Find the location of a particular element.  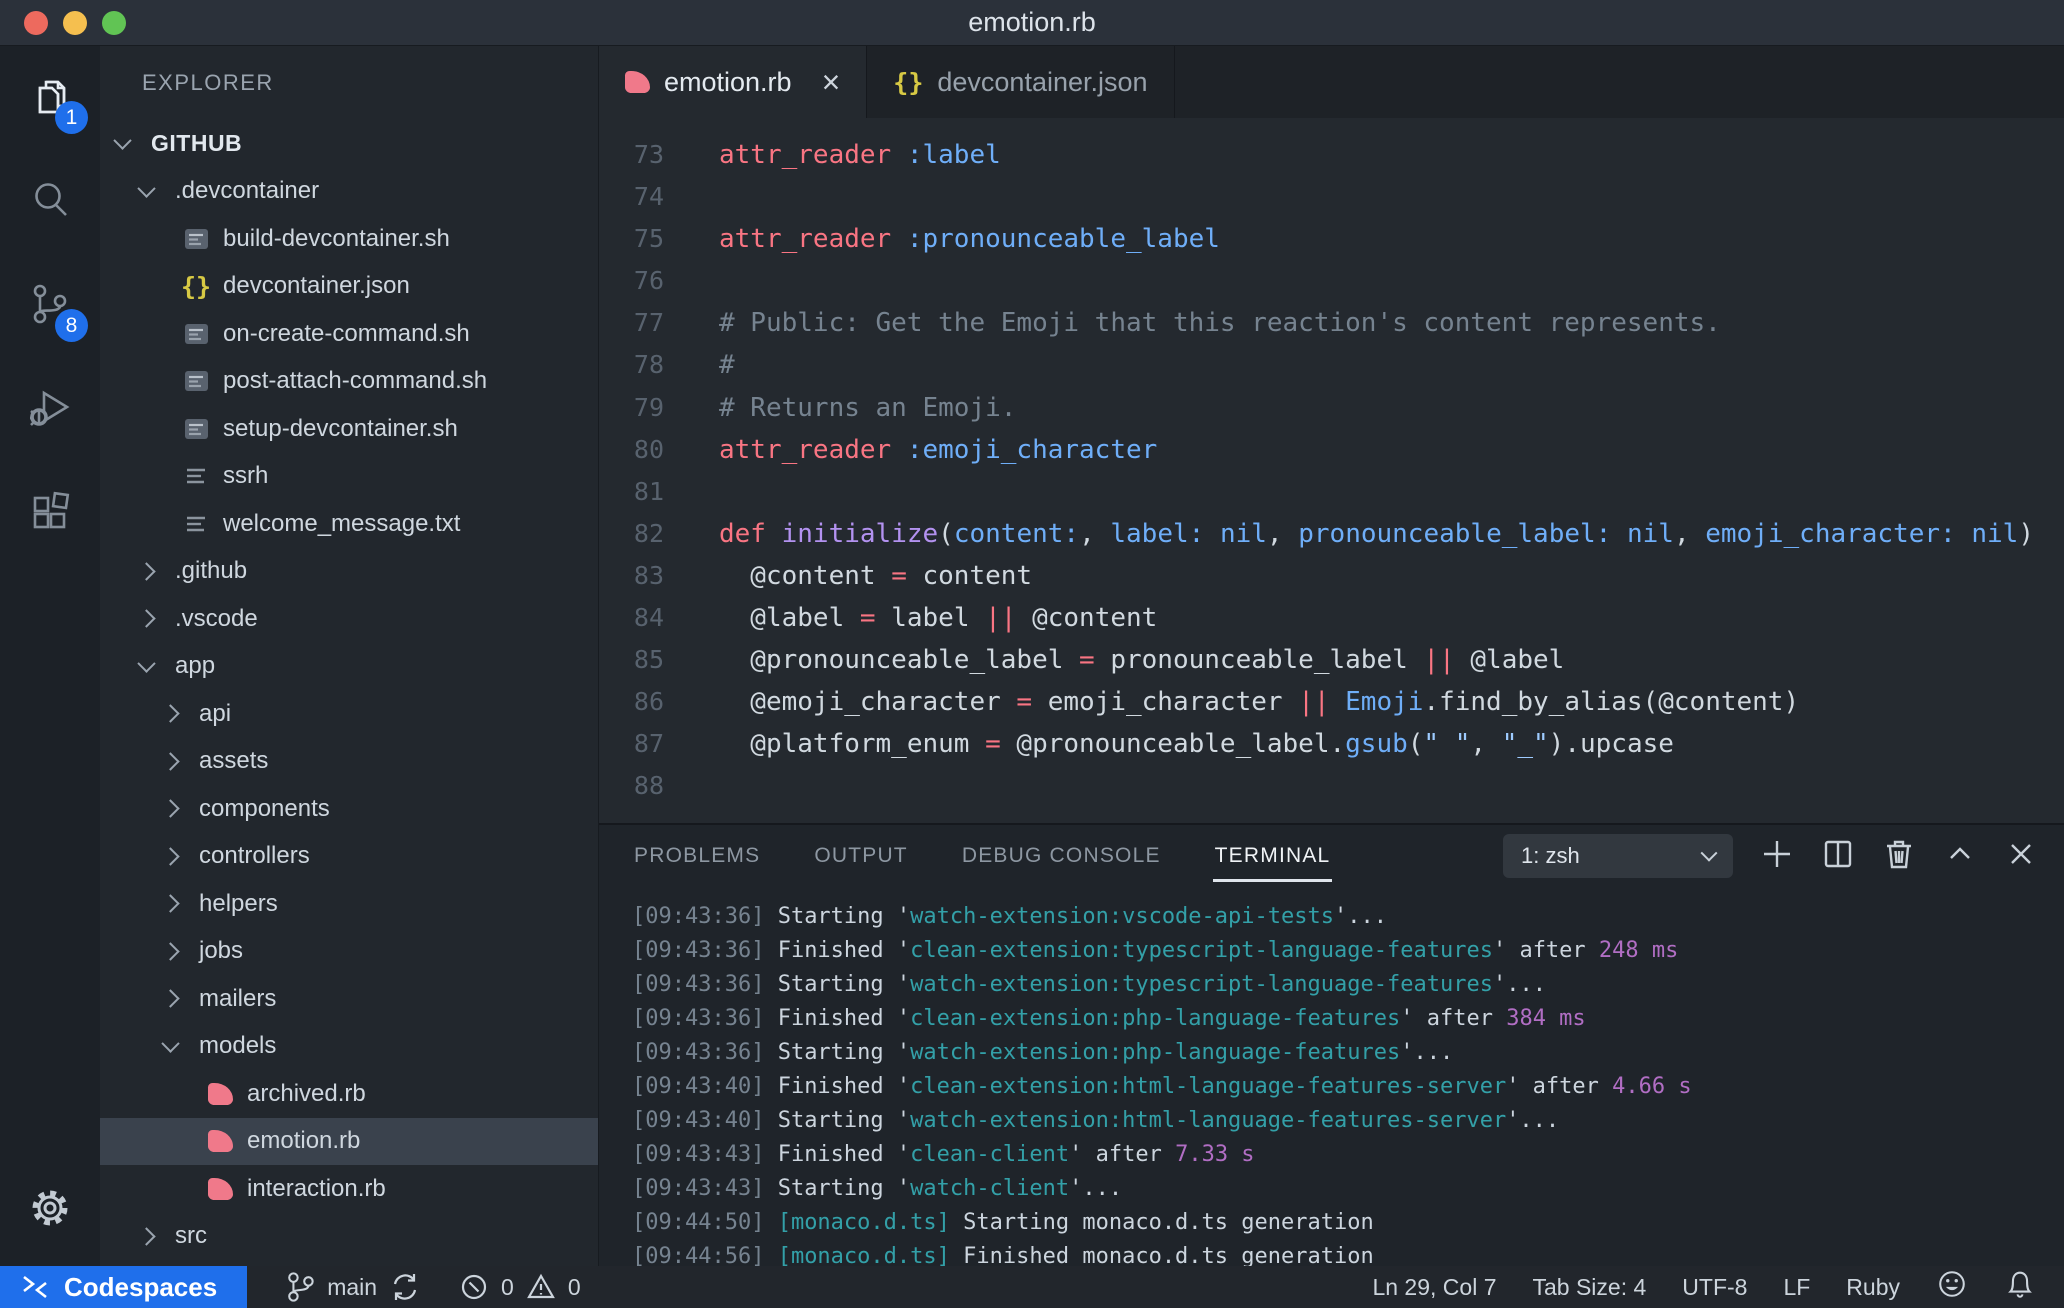

tree-row-src: src is located at coordinates (349, 1237).